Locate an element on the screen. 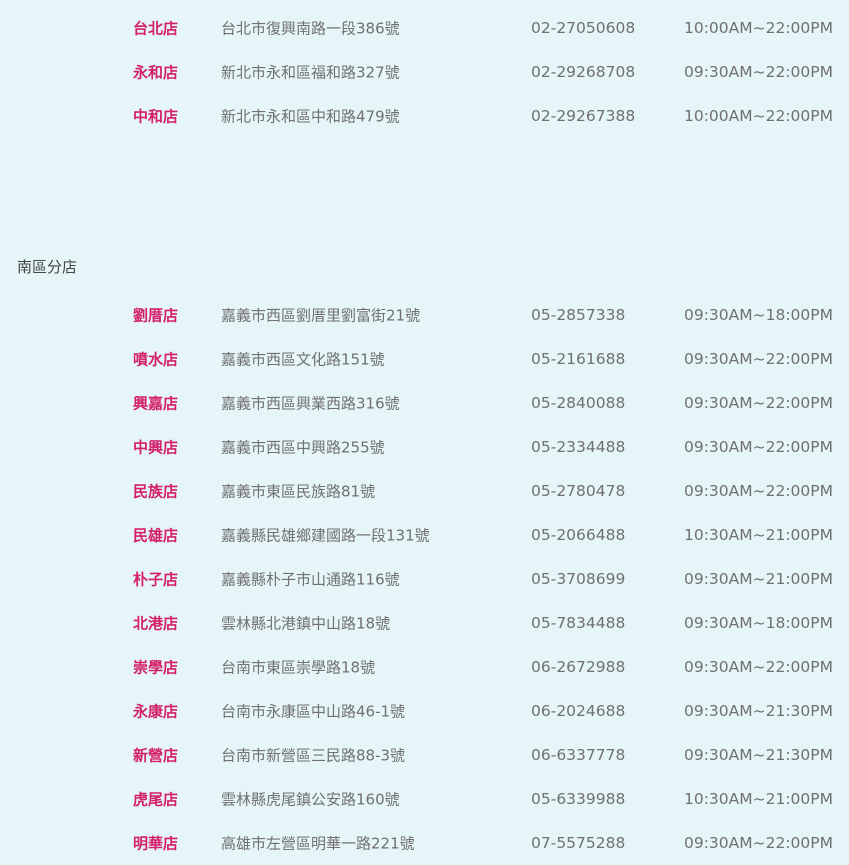  store-phone: 05-7834488 is located at coordinates (578, 623).